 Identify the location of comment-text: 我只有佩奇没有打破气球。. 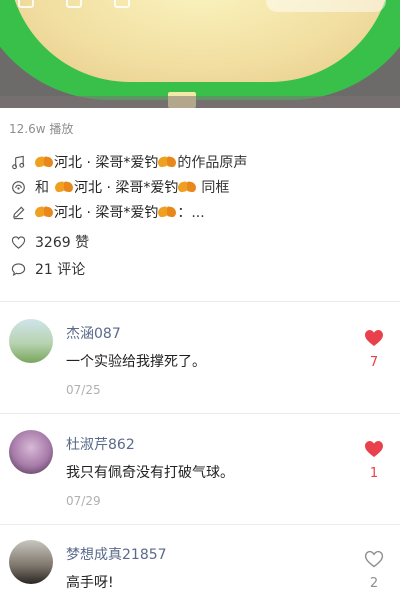
(150, 473).